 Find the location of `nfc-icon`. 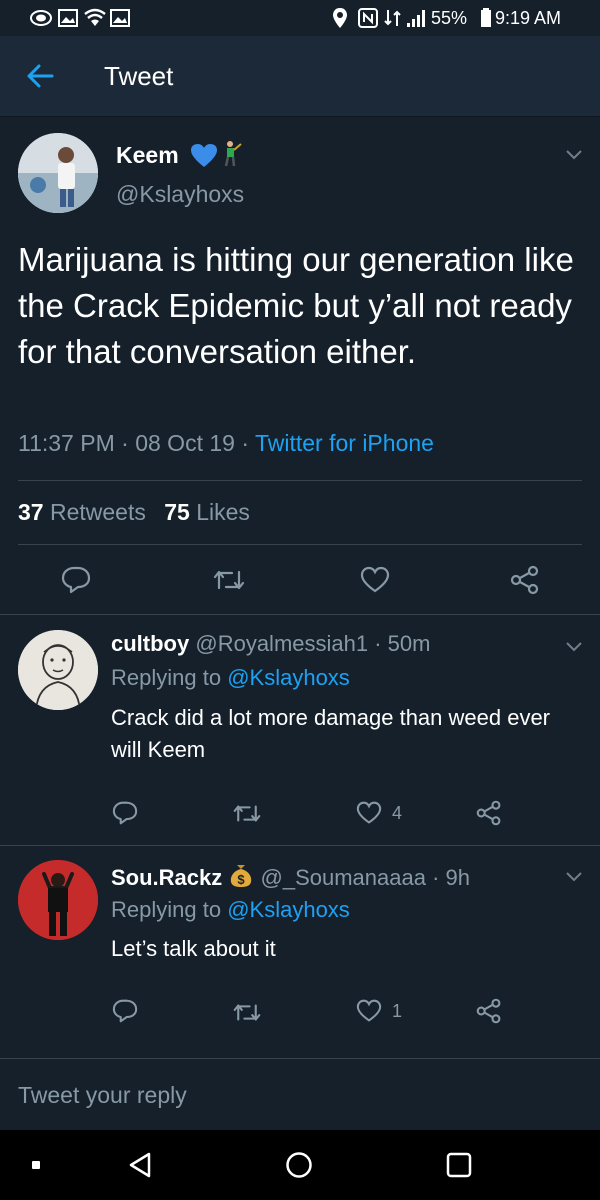

nfc-icon is located at coordinates (368, 20).